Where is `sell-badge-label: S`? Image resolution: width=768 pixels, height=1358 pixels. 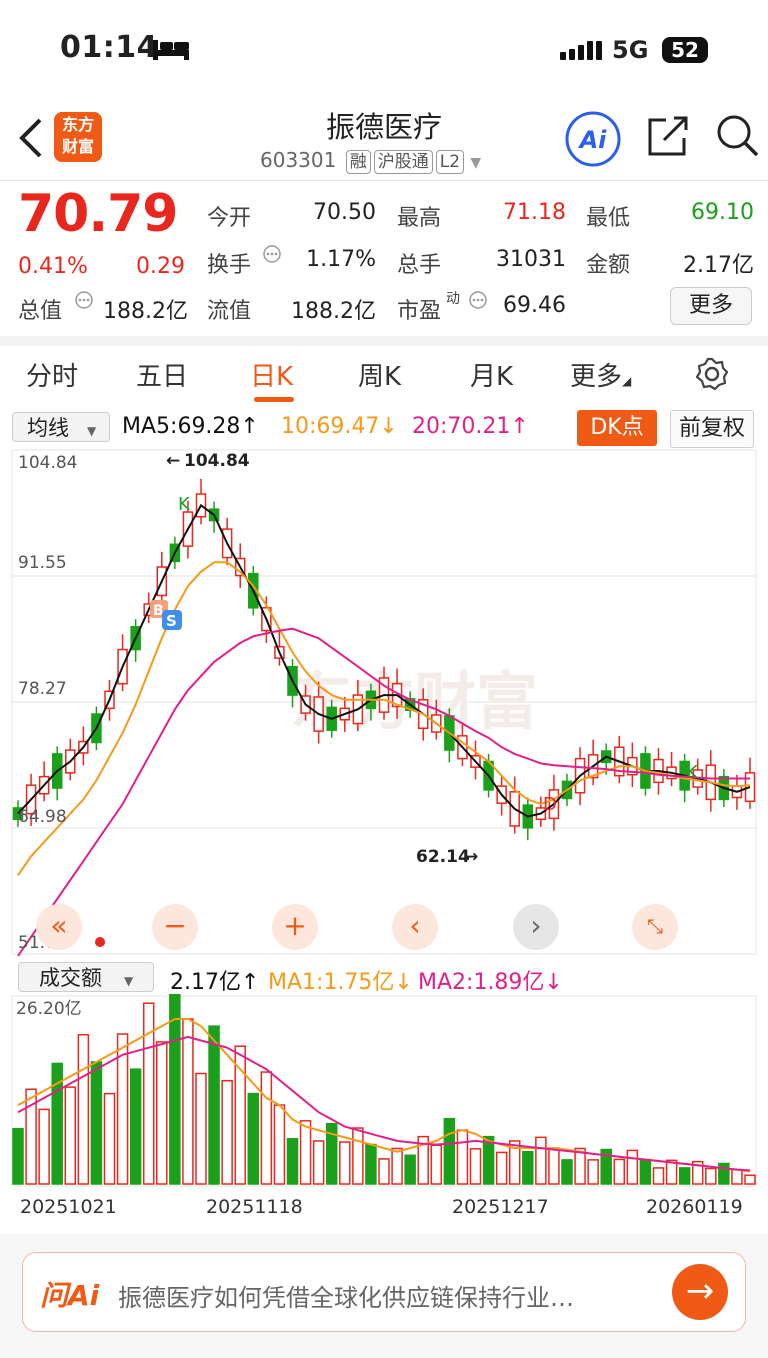 sell-badge-label: S is located at coordinates (171, 621).